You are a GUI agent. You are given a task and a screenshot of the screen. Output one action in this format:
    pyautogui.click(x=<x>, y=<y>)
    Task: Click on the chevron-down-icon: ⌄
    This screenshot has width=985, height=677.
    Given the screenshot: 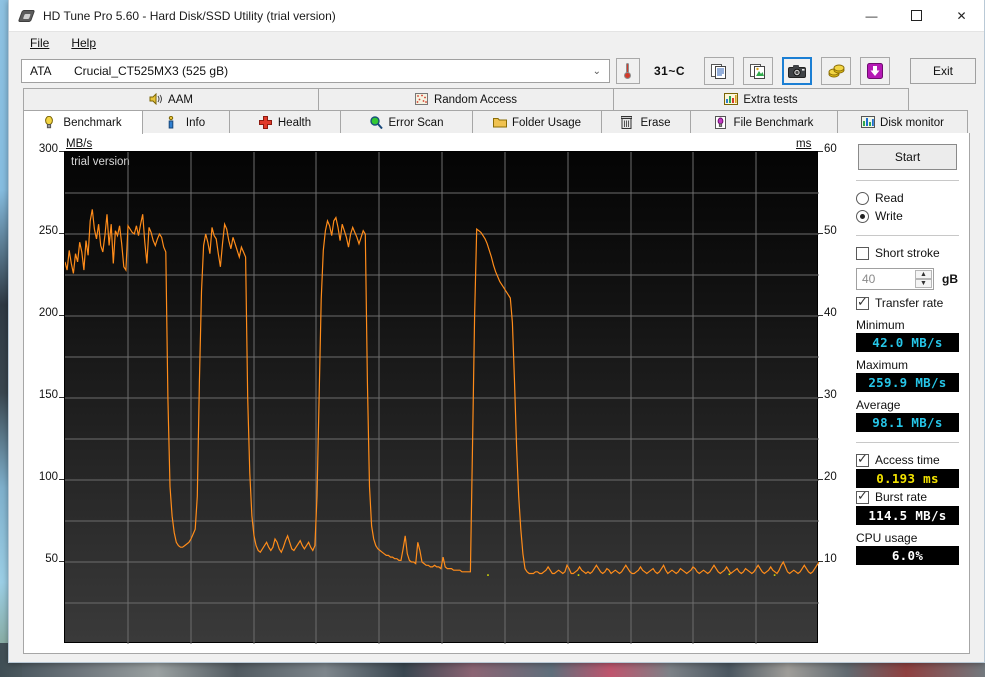 What is the action you would take?
    pyautogui.click(x=599, y=71)
    